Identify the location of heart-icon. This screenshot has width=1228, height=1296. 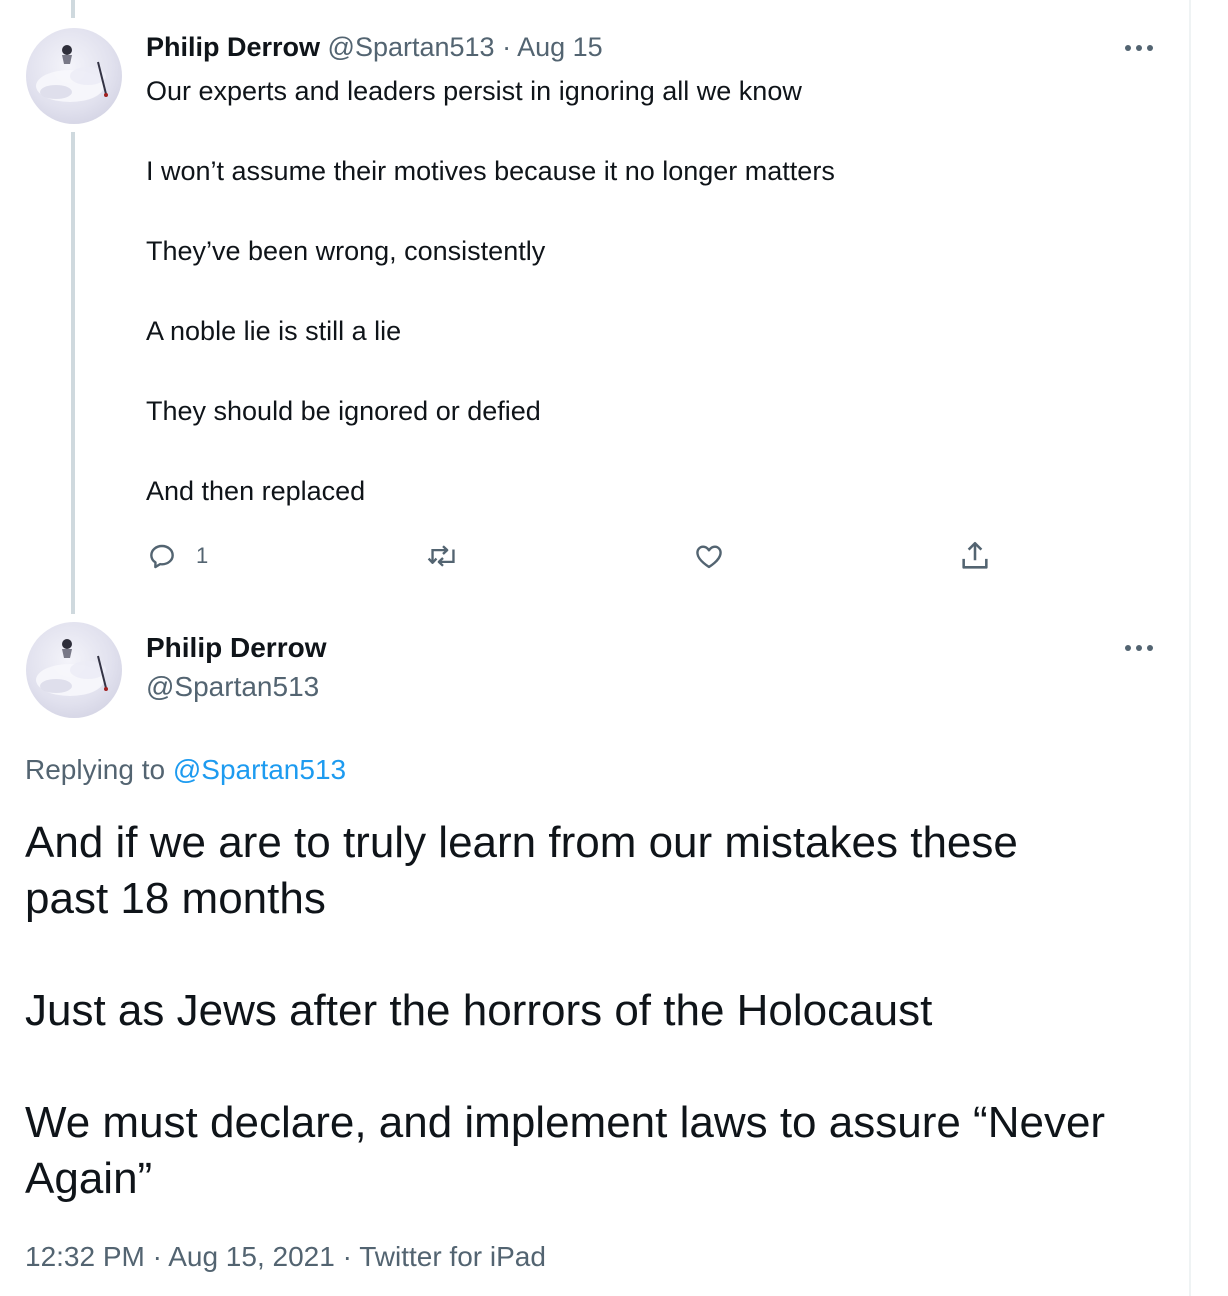
(709, 557).